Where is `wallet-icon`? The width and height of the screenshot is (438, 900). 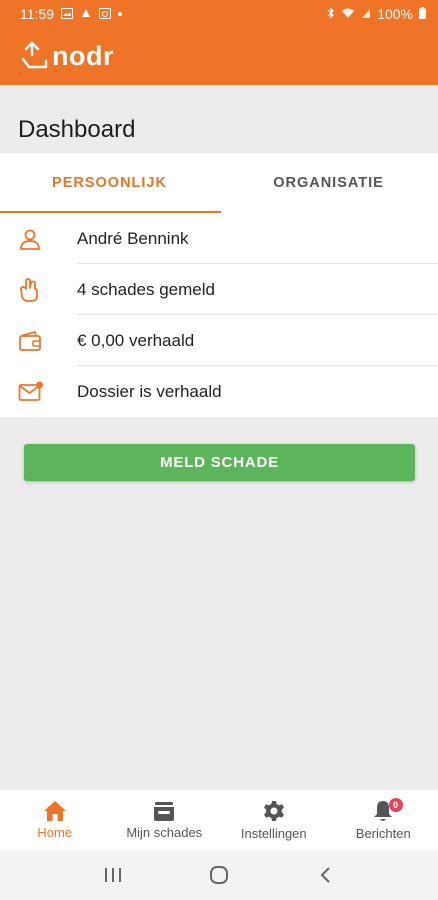
wallet-icon is located at coordinates (30, 340).